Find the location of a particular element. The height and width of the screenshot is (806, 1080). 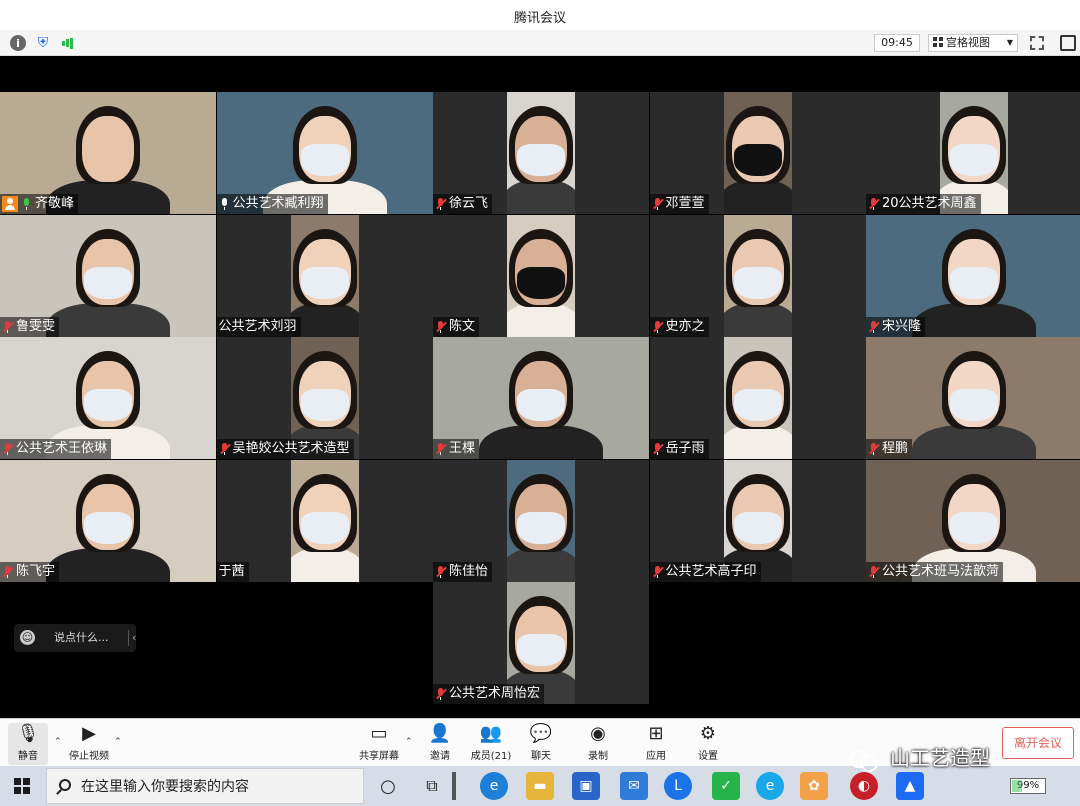

window-title: 腾讯会议 is located at coordinates (539, 18).